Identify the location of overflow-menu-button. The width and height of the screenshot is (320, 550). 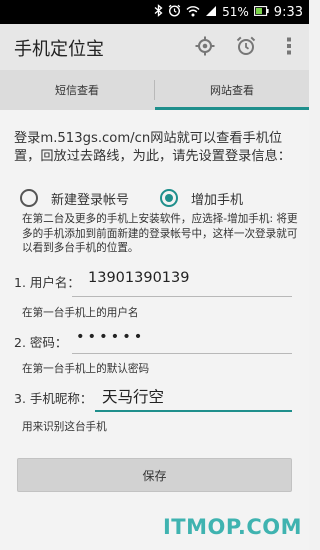
(289, 46).